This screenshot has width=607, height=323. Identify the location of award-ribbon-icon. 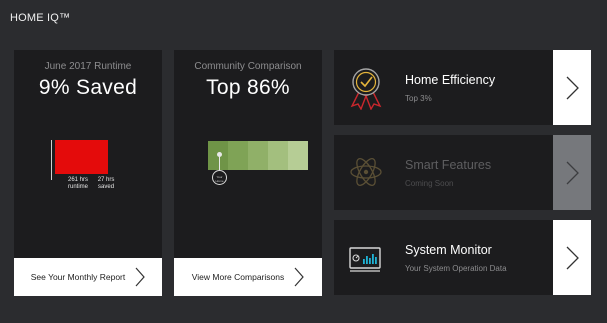
(366, 89).